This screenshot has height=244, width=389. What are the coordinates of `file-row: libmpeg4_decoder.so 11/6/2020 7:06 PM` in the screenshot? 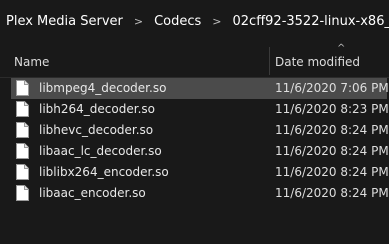 It's located at (200, 88).